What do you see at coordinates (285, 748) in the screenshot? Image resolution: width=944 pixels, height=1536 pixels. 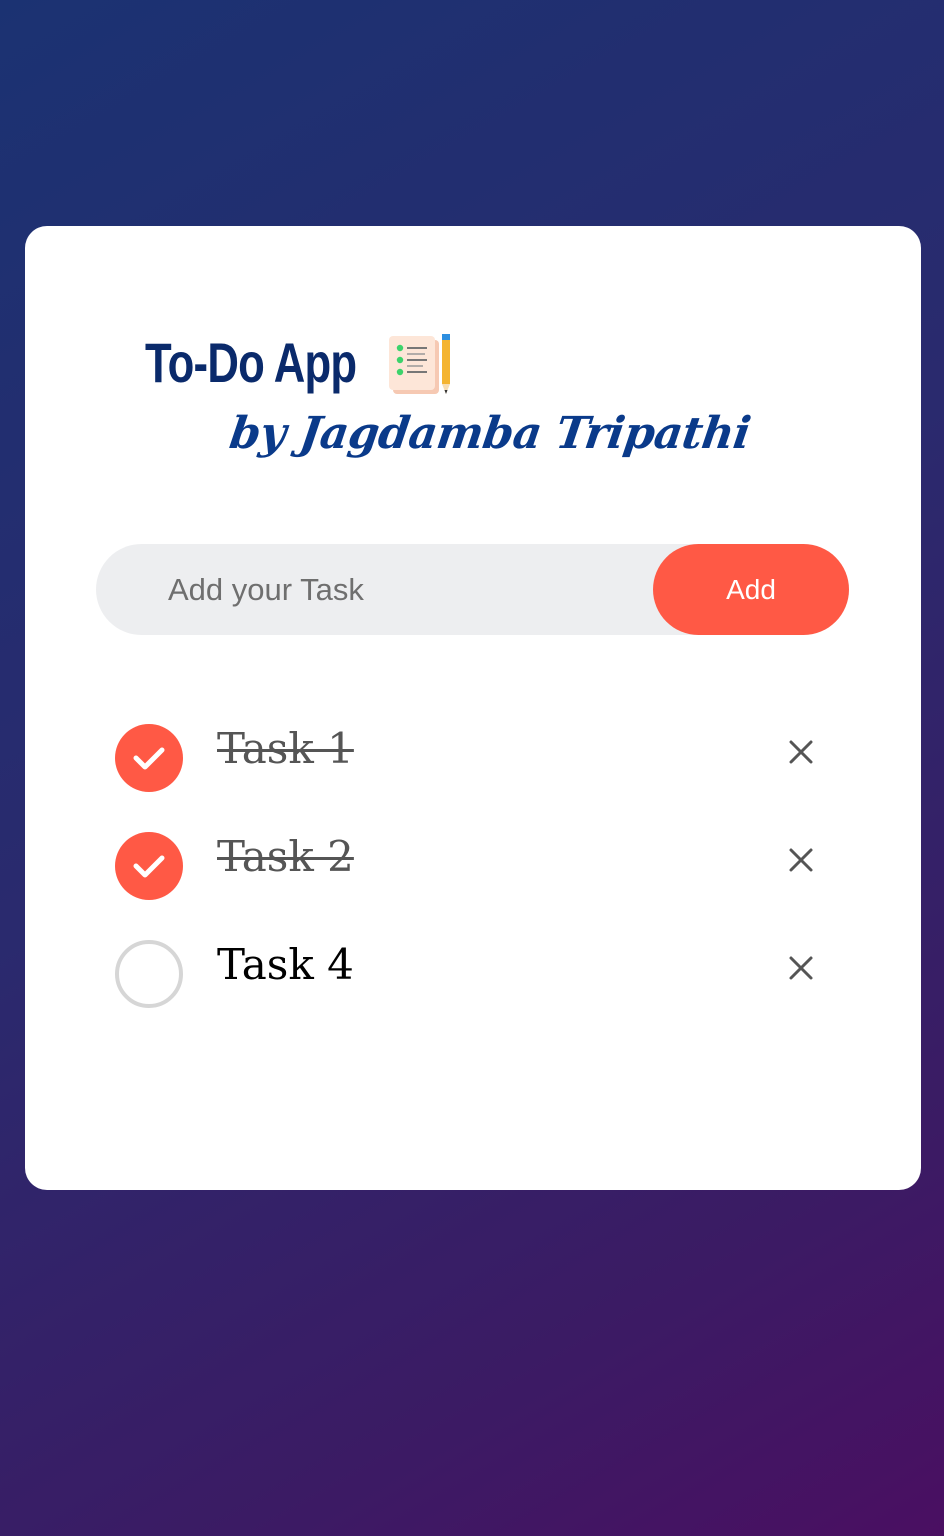 I see `task-text: Task 1` at bounding box center [285, 748].